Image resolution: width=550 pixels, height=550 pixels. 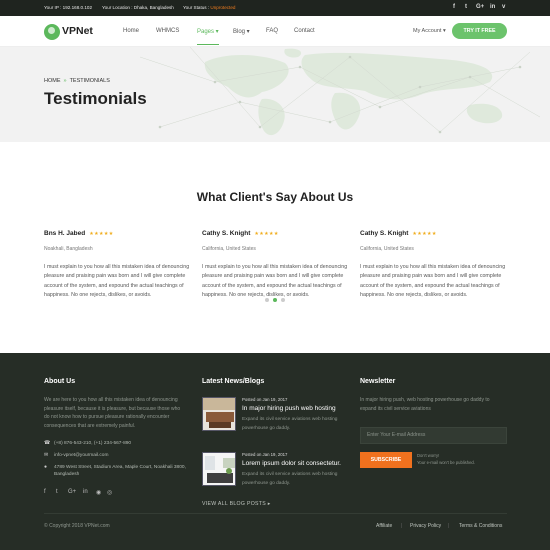 What do you see at coordinates (386, 460) in the screenshot?
I see `subscribe-button: SUBSCRIBE` at bounding box center [386, 460].